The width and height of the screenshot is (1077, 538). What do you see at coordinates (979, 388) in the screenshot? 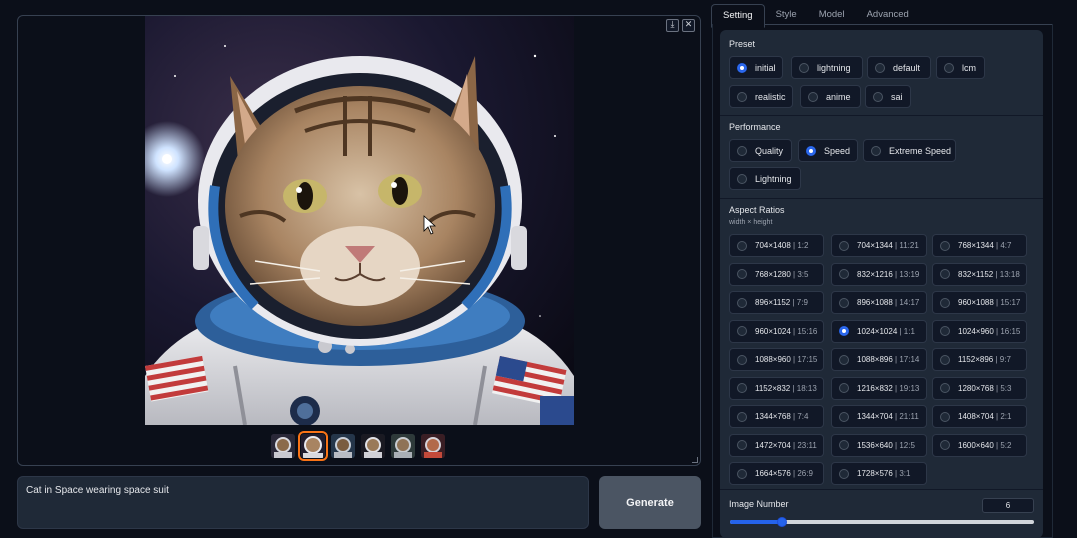
I see `aspect-ratio-option: 1280×768 | 5:3` at bounding box center [979, 388].